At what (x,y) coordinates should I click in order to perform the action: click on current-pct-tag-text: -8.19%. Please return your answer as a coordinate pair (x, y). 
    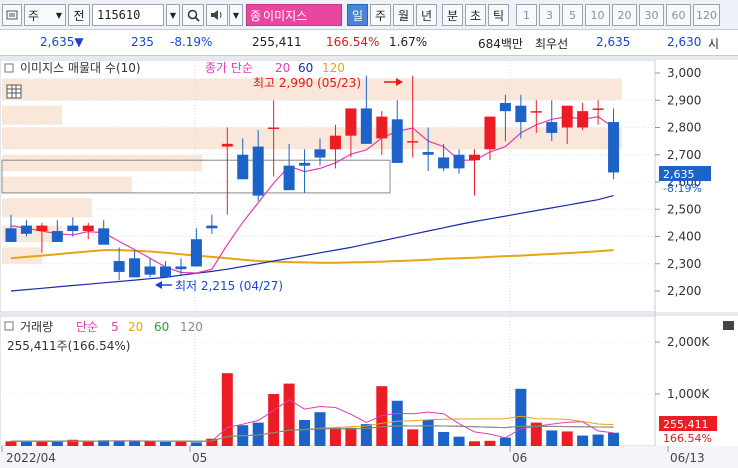
    Looking at the image, I should click on (682, 188).